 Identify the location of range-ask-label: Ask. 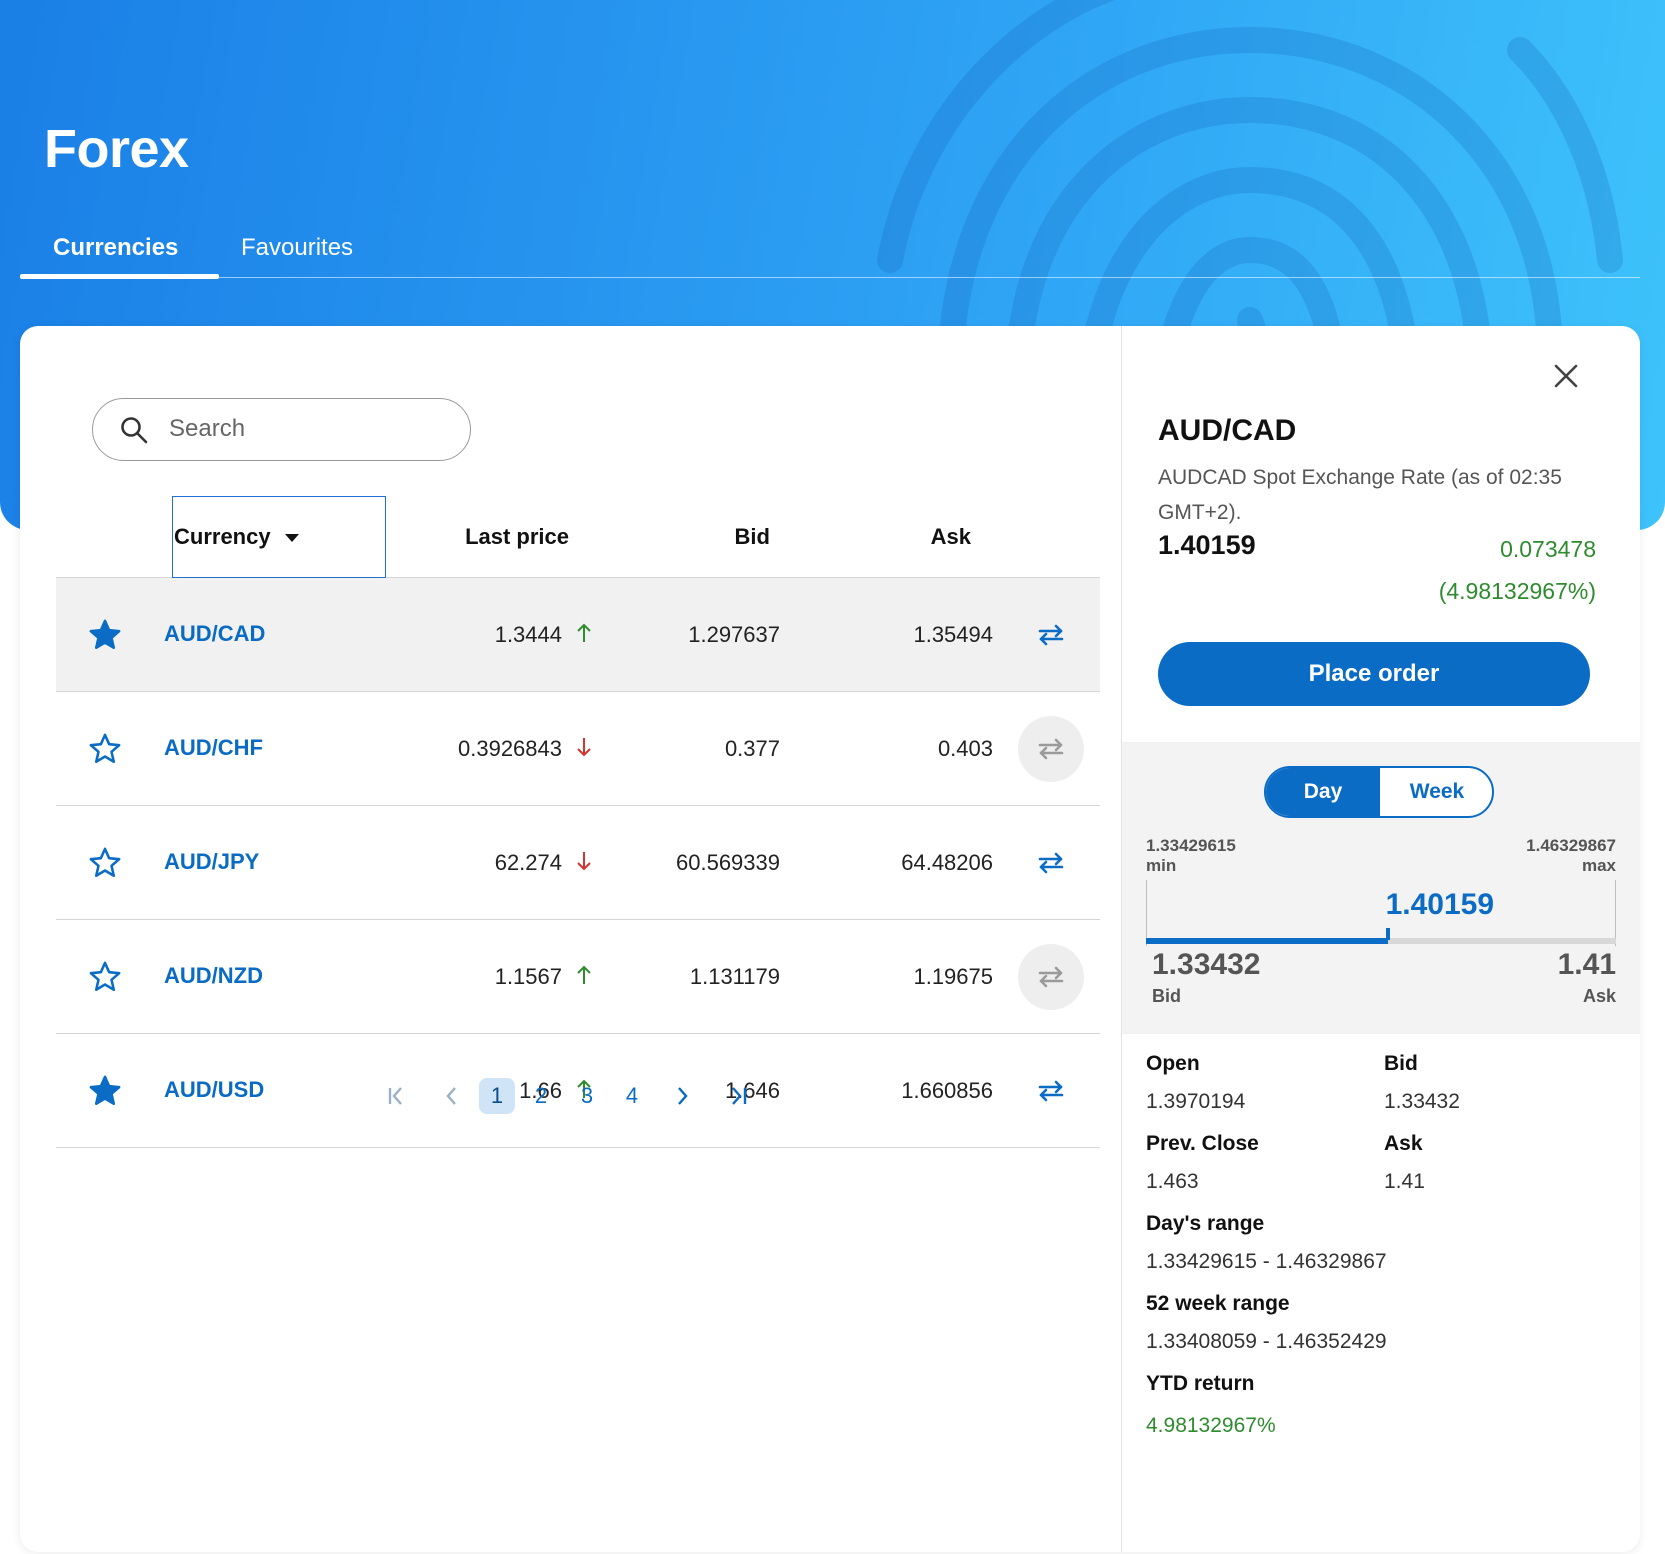
(1599, 996).